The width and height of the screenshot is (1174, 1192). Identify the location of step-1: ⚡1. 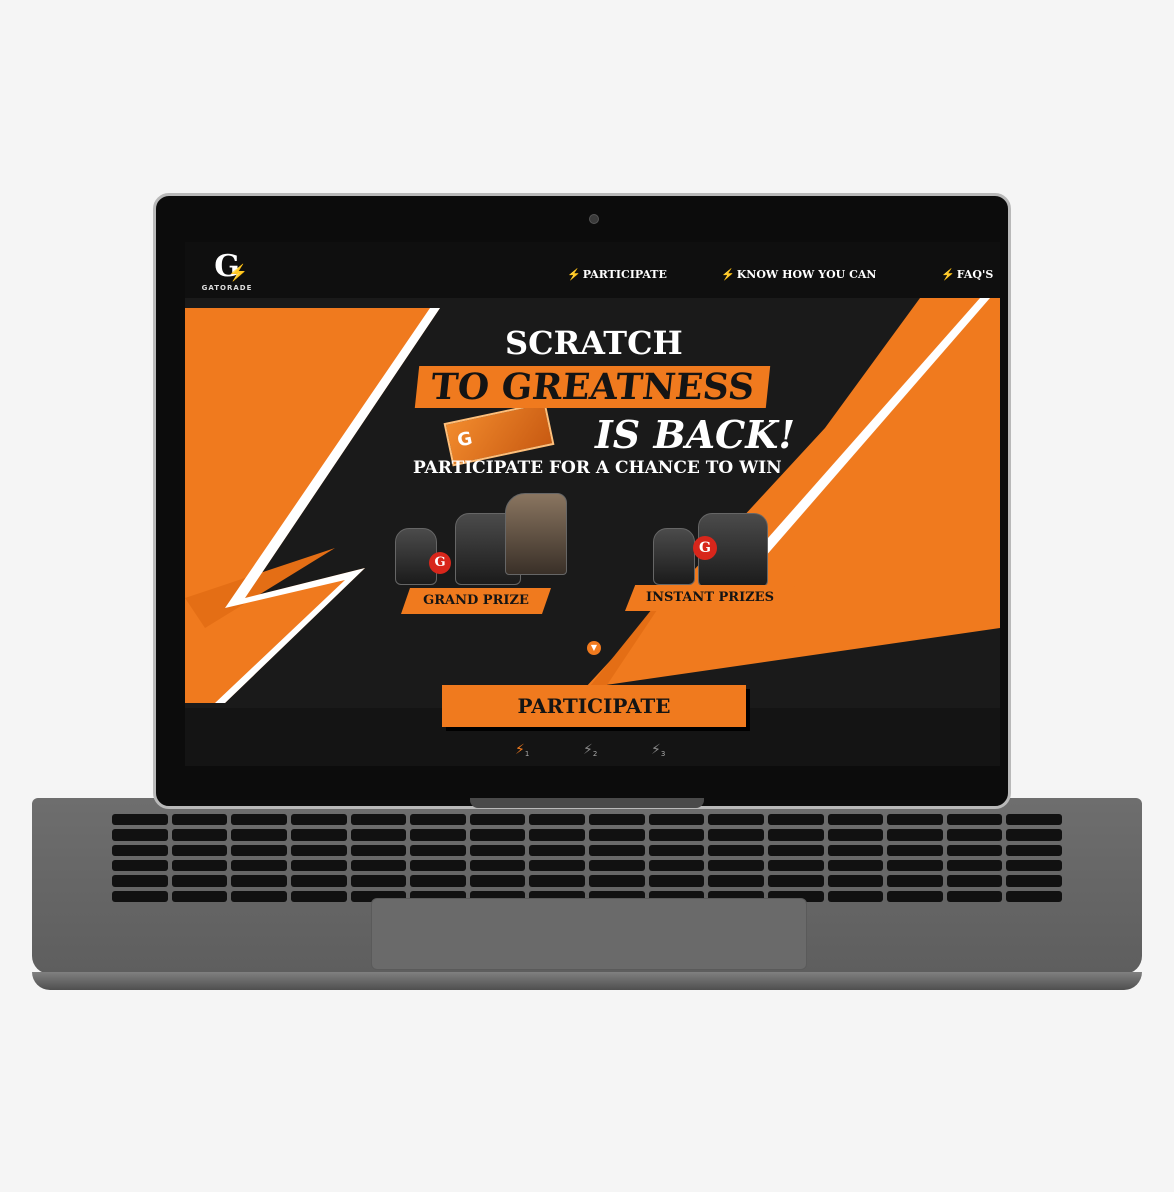
(522, 750).